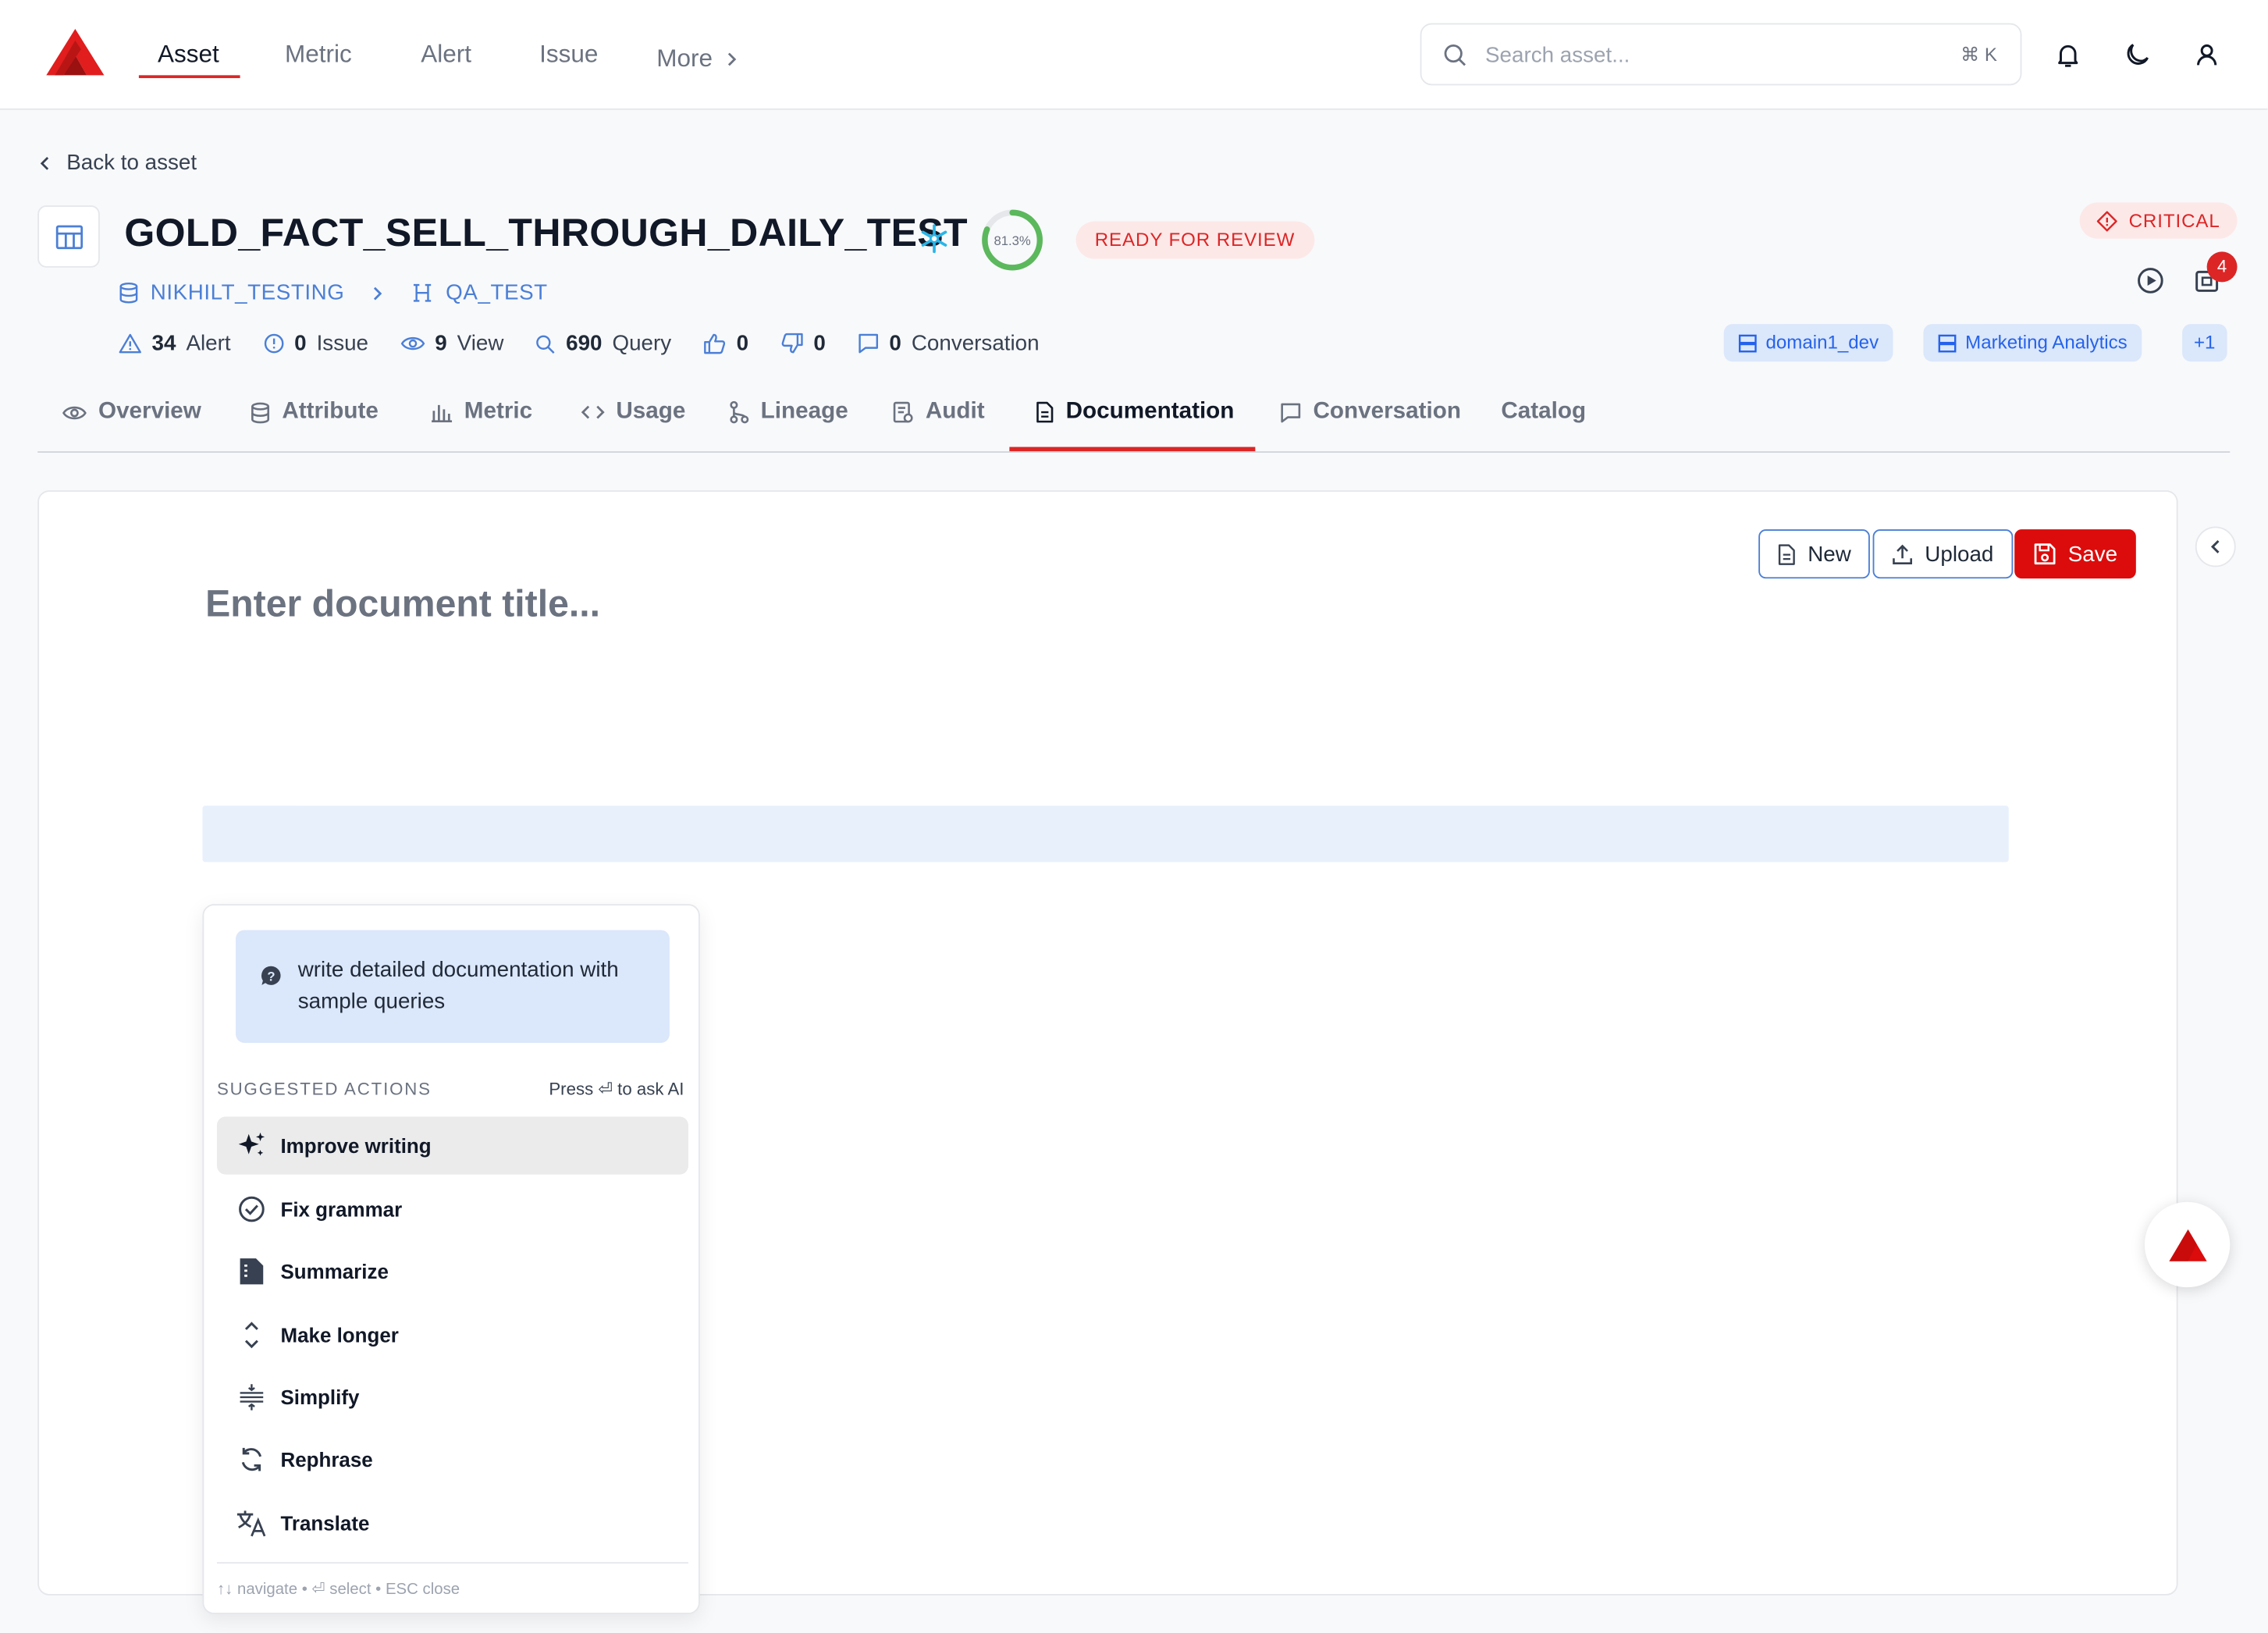 The height and width of the screenshot is (1633, 2268). Describe the element at coordinates (76, 52) in the screenshot. I see `app-logo` at that location.